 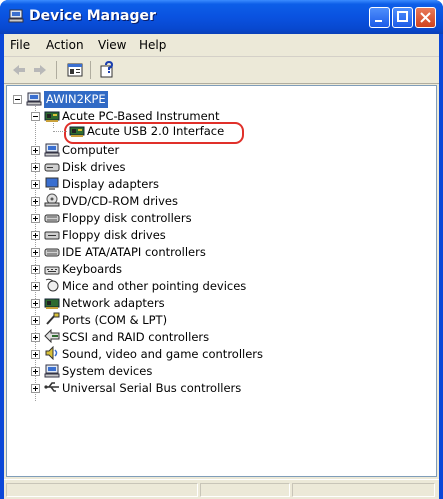 What do you see at coordinates (156, 131) in the screenshot?
I see `tree-item-label: Acute USB 2.0 Interface` at bounding box center [156, 131].